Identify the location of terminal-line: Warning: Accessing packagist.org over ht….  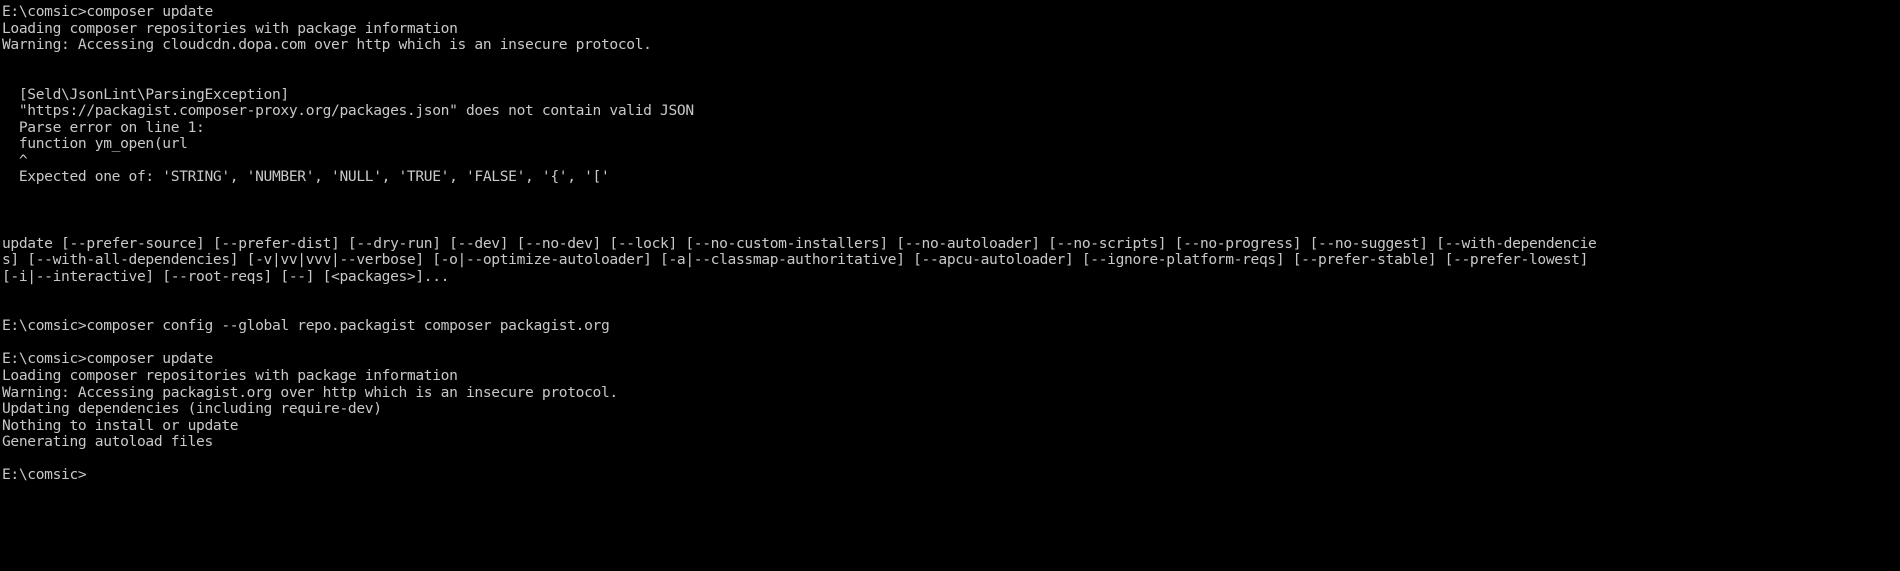
(310, 392).